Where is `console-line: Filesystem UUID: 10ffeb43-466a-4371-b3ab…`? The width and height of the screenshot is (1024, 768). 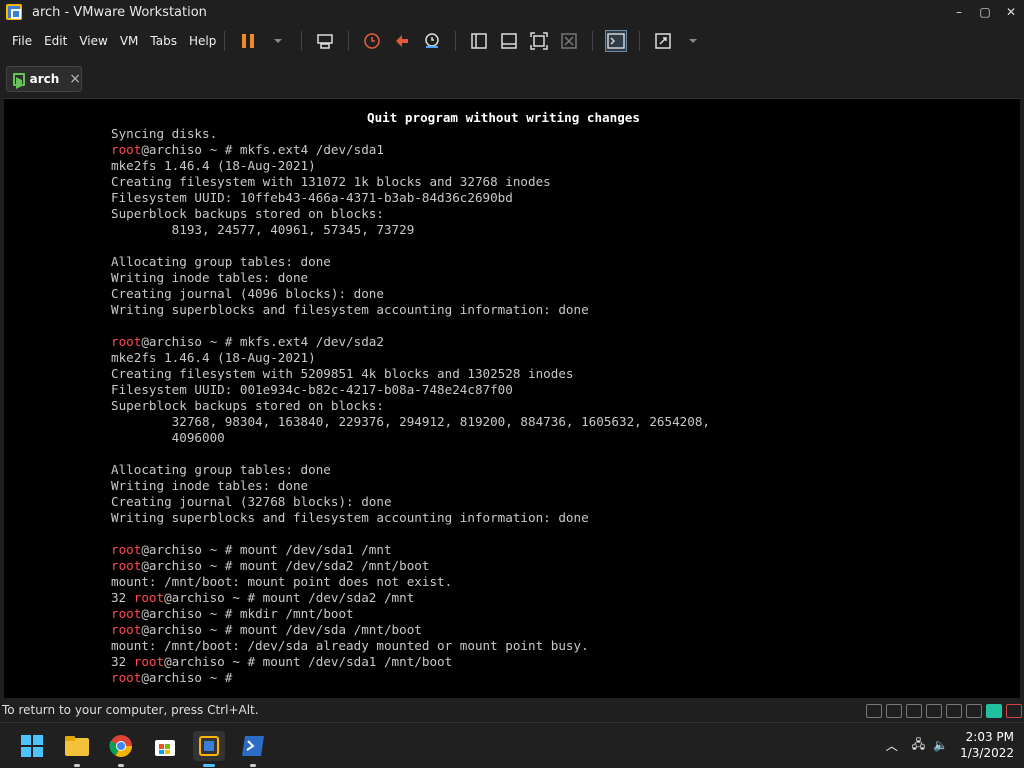
console-line: Filesystem UUID: 10ffeb43-466a-4371-b3ab… is located at coordinates (312, 197).